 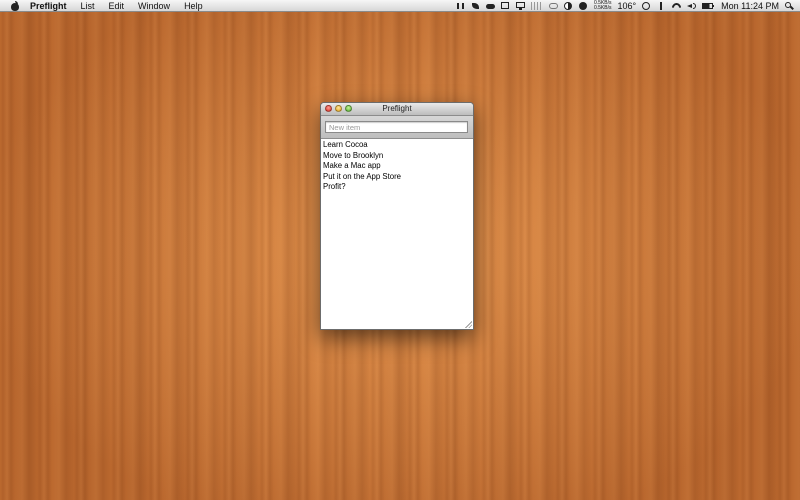 What do you see at coordinates (627, 6) in the screenshot?
I see `temperature-reading: 106°` at bounding box center [627, 6].